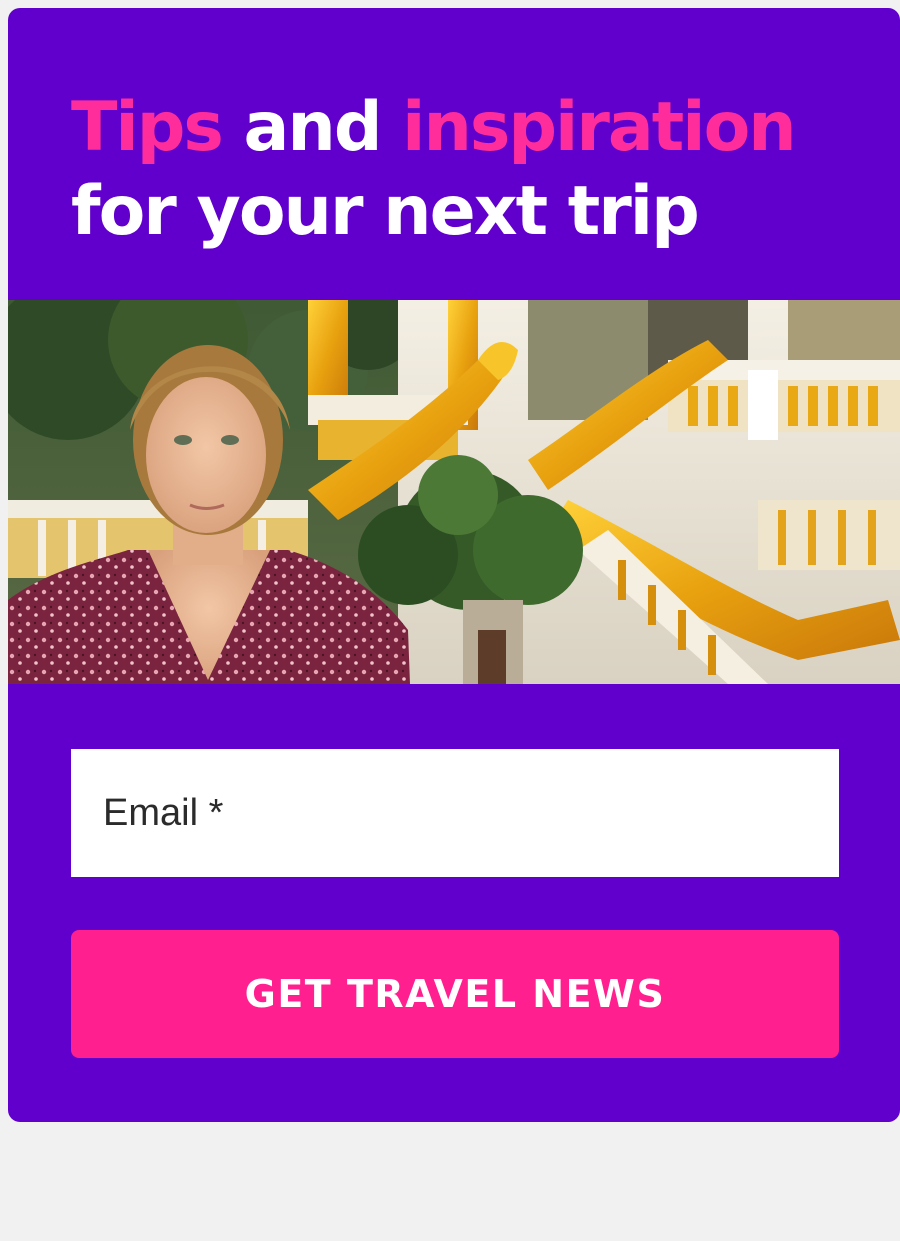 This screenshot has height=1241, width=900. What do you see at coordinates (434, 170) in the screenshot?
I see `newsletter-headline: Tips and inspiration for your next trip` at bounding box center [434, 170].